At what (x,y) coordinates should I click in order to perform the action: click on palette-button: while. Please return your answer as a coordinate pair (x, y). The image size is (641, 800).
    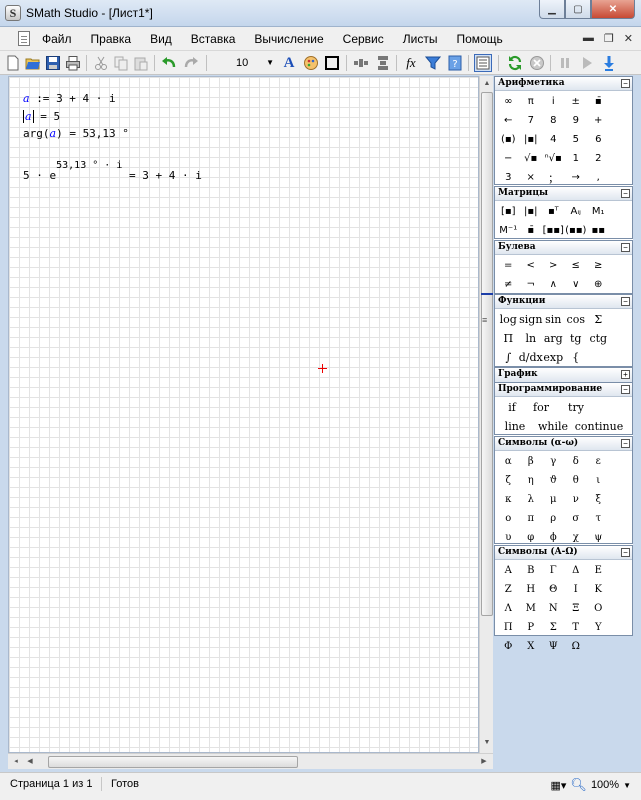
    Looking at the image, I should click on (553, 426).